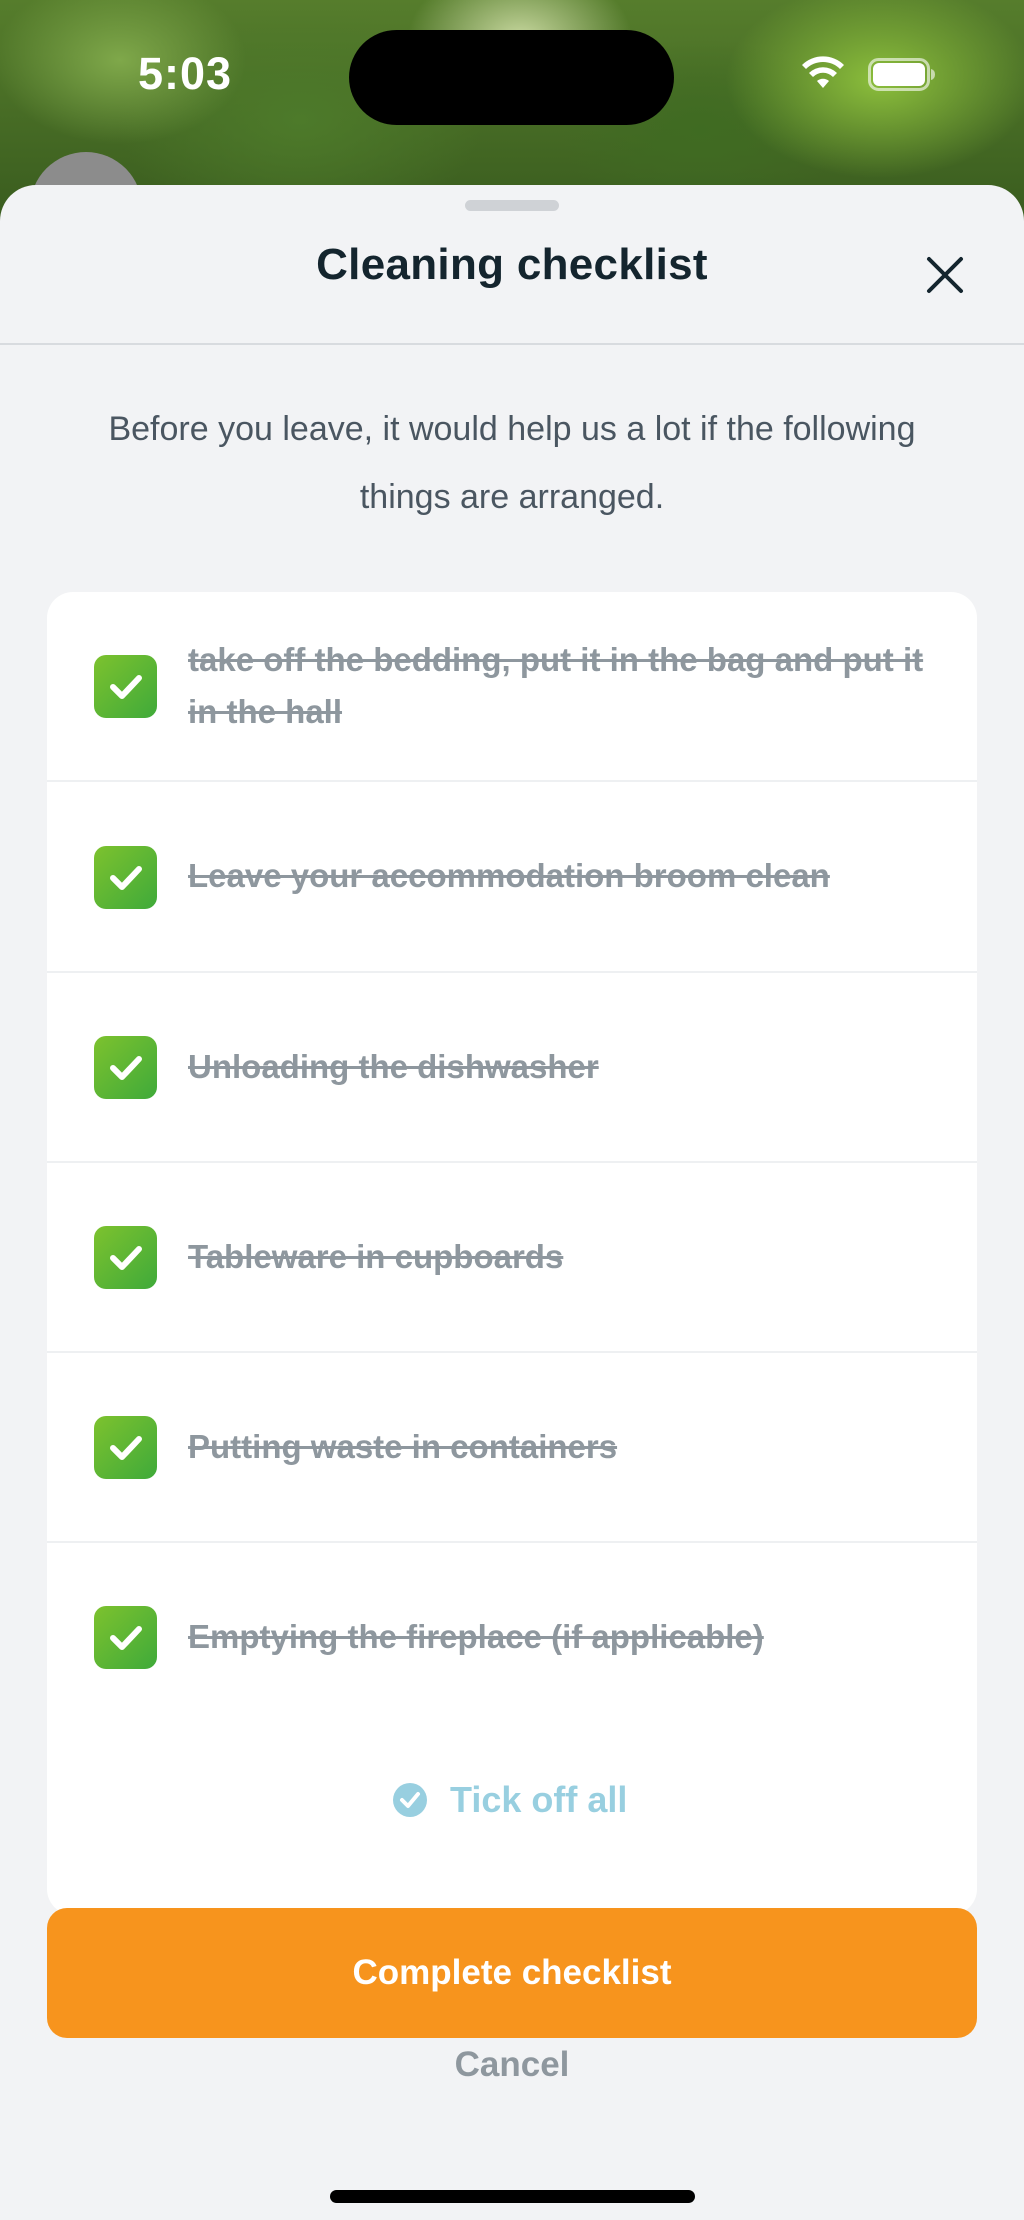 This screenshot has width=1024, height=2220. I want to click on sheet-grabber, so click(512, 205).